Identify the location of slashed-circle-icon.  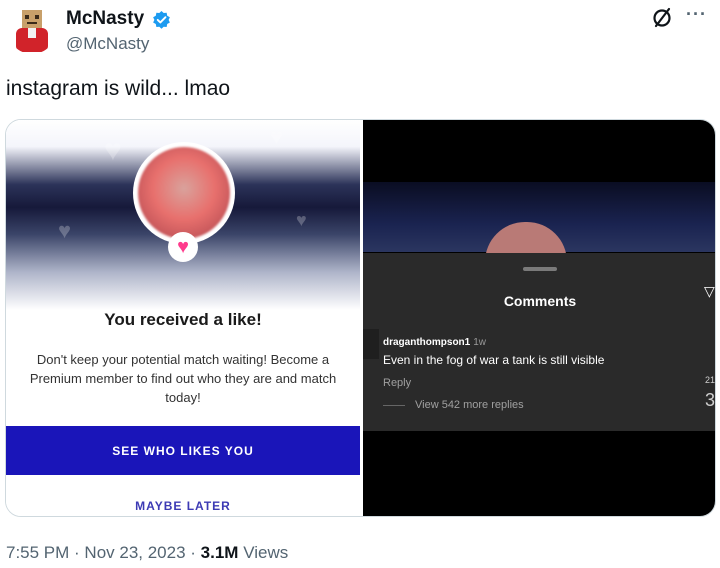
(662, 18).